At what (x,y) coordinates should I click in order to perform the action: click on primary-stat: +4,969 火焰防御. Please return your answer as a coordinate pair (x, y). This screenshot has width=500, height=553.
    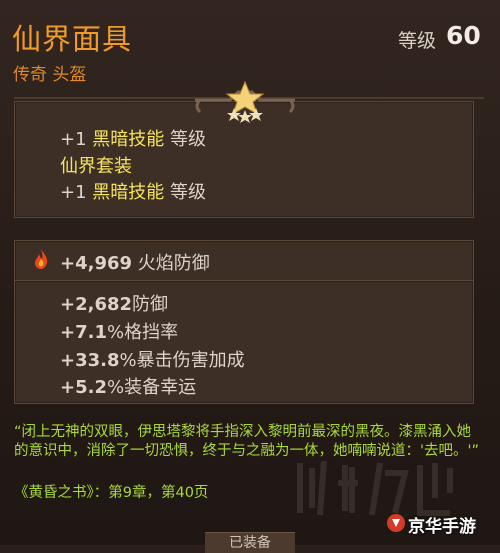
    Looking at the image, I should click on (135, 262).